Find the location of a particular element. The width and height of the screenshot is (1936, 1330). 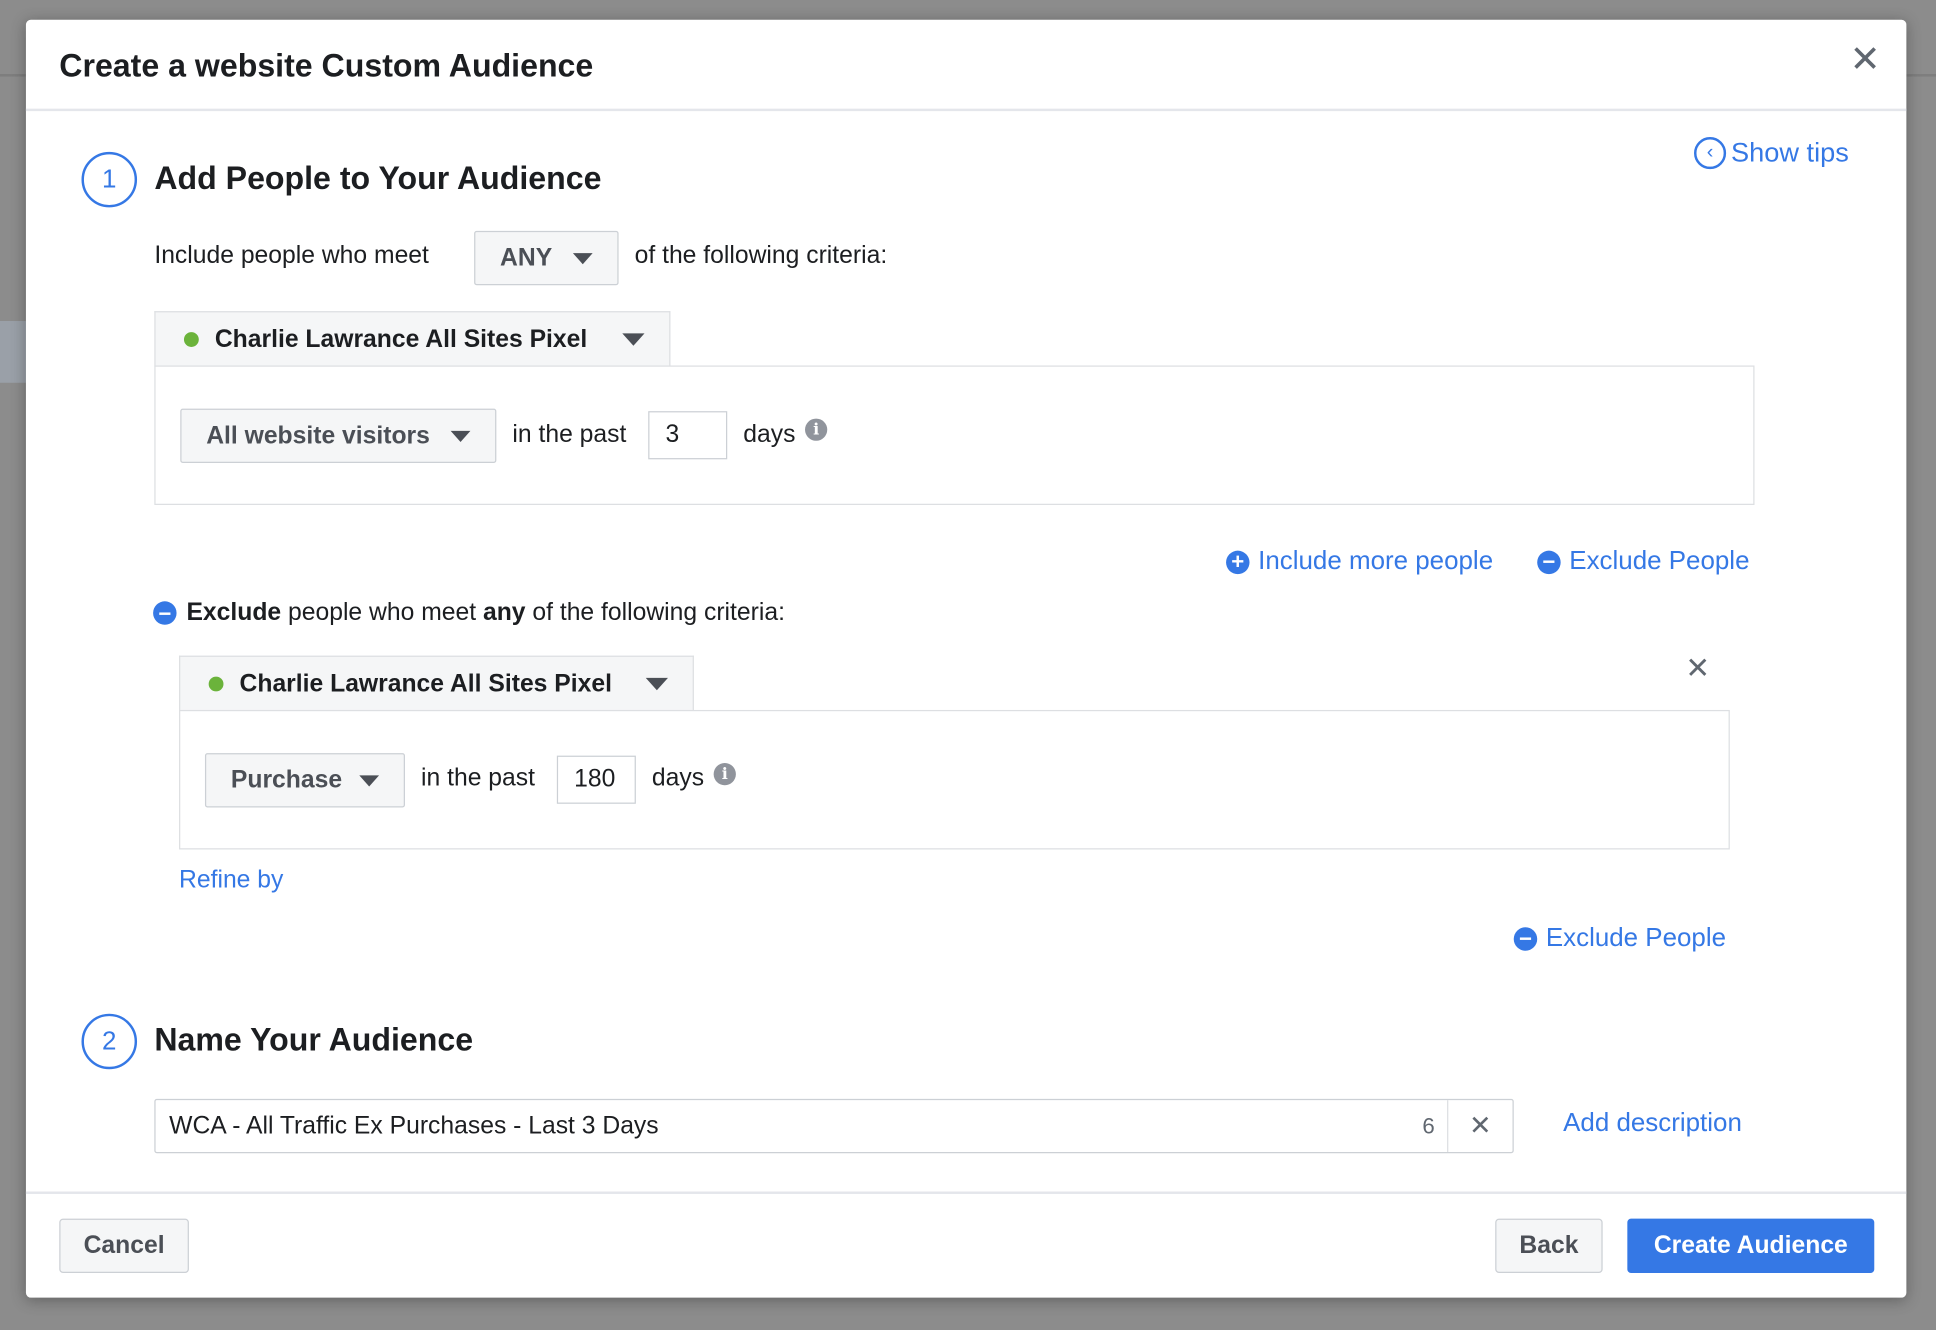

exclude-mid: people who meet is located at coordinates (382, 612).